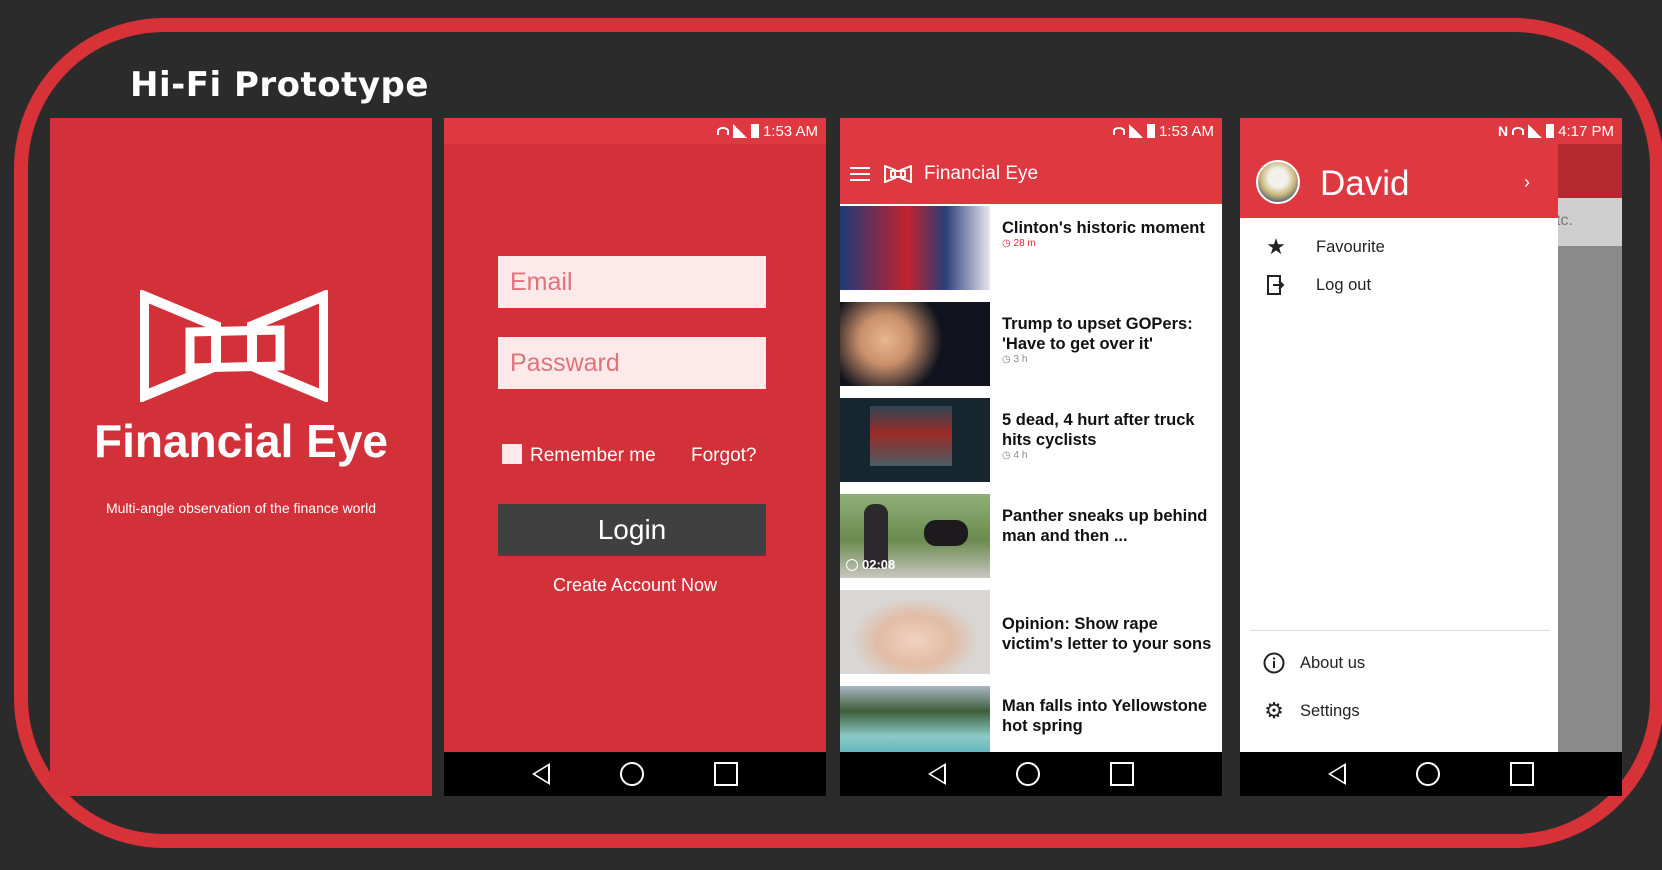 This screenshot has width=1662, height=870. Describe the element at coordinates (635, 585) in the screenshot. I see `create-account-link: Create Account Now` at that location.